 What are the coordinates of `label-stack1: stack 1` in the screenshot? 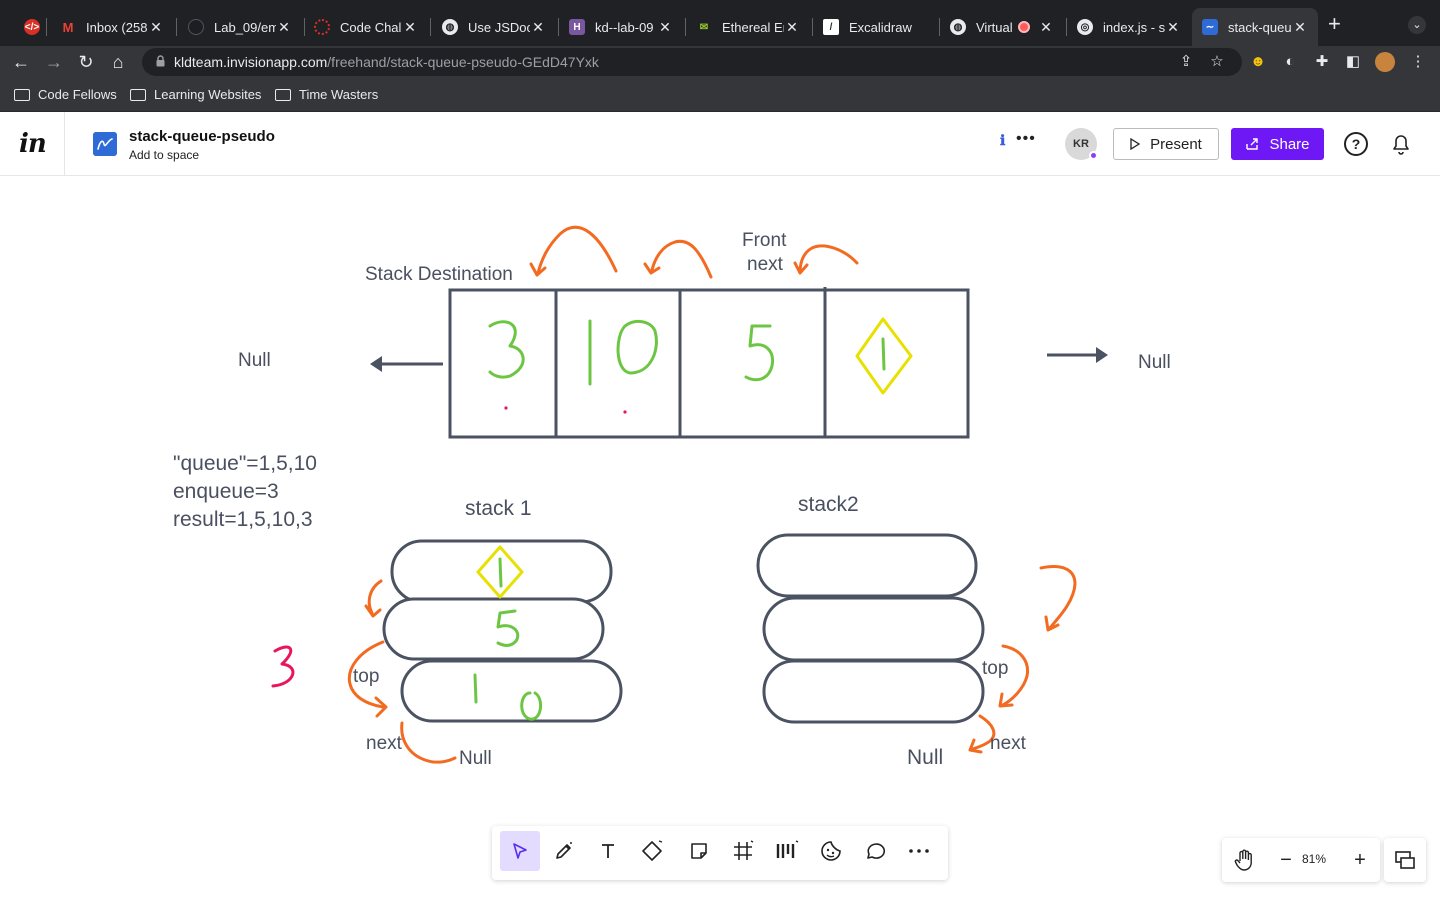 It's located at (498, 509).